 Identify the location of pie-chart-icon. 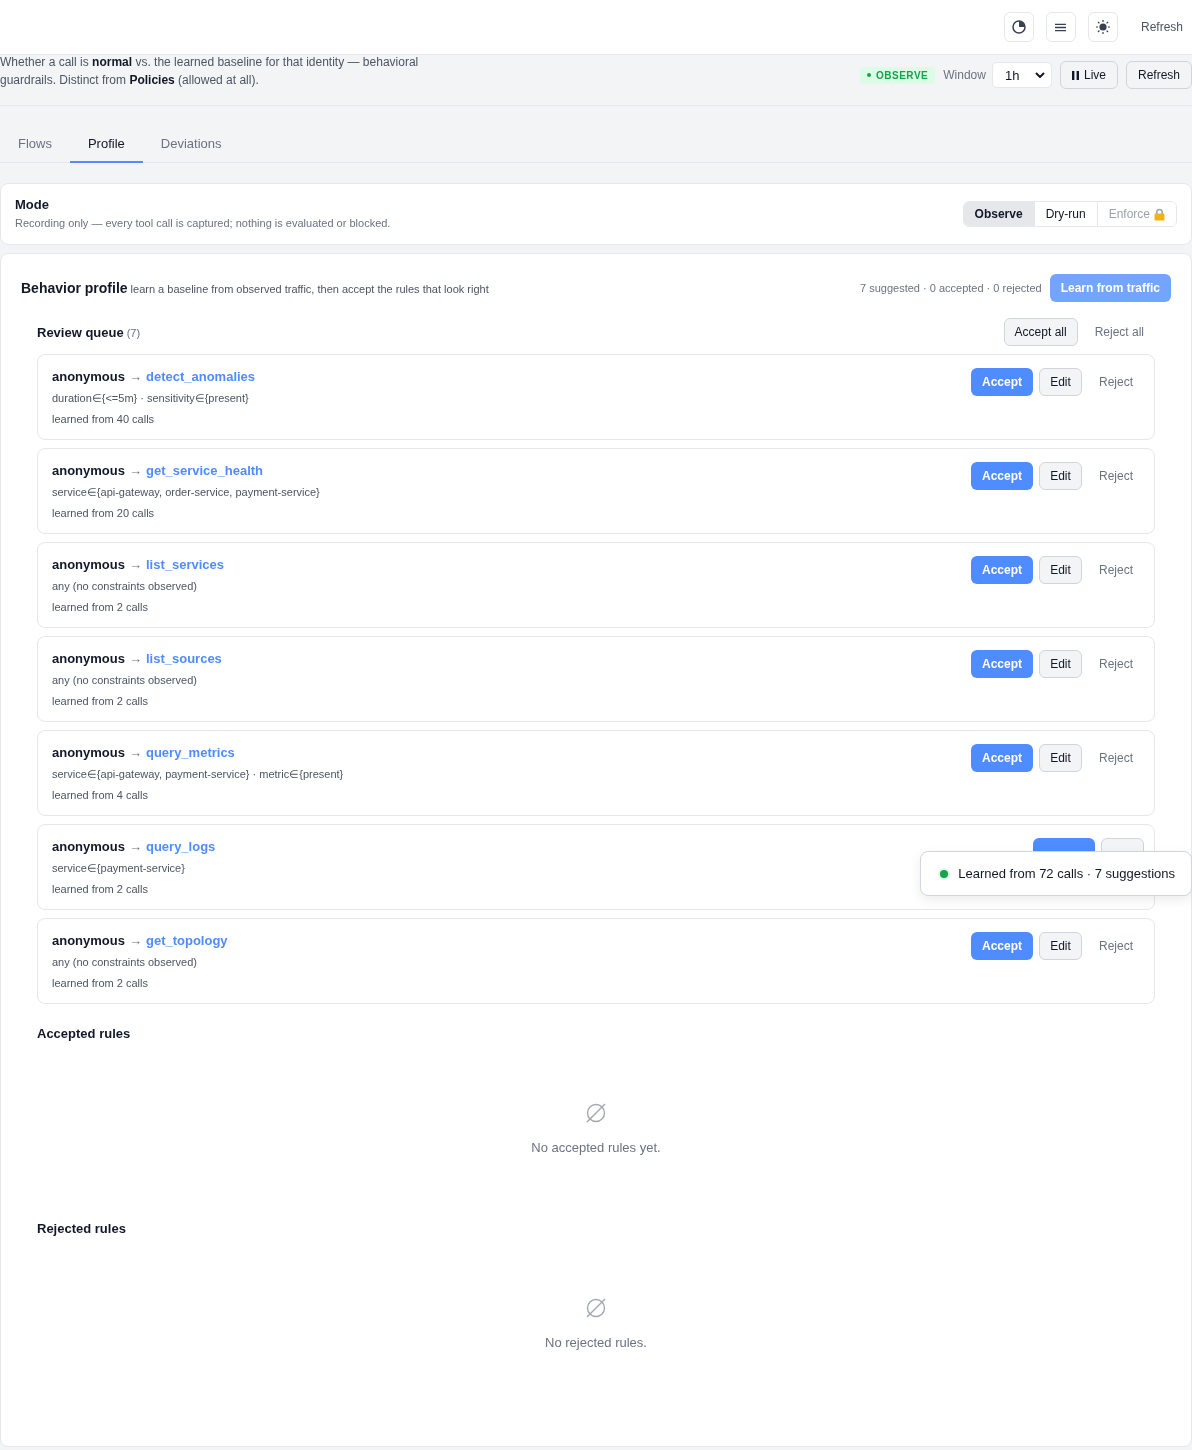
(1018, 27).